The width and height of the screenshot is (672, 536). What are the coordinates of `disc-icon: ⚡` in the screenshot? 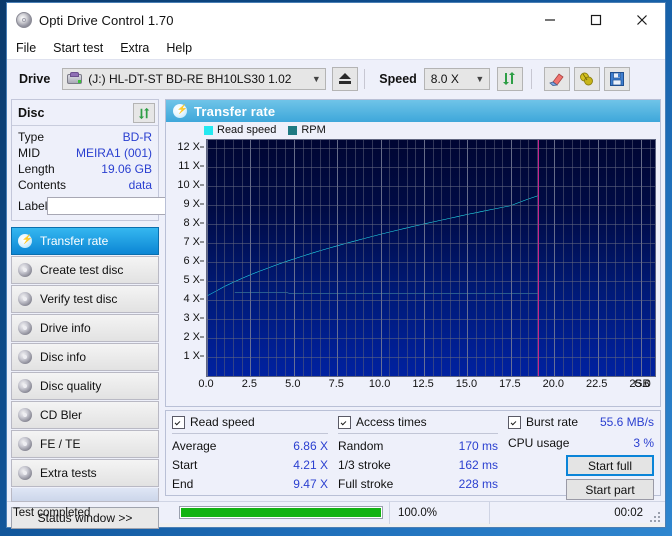 It's located at (25, 241).